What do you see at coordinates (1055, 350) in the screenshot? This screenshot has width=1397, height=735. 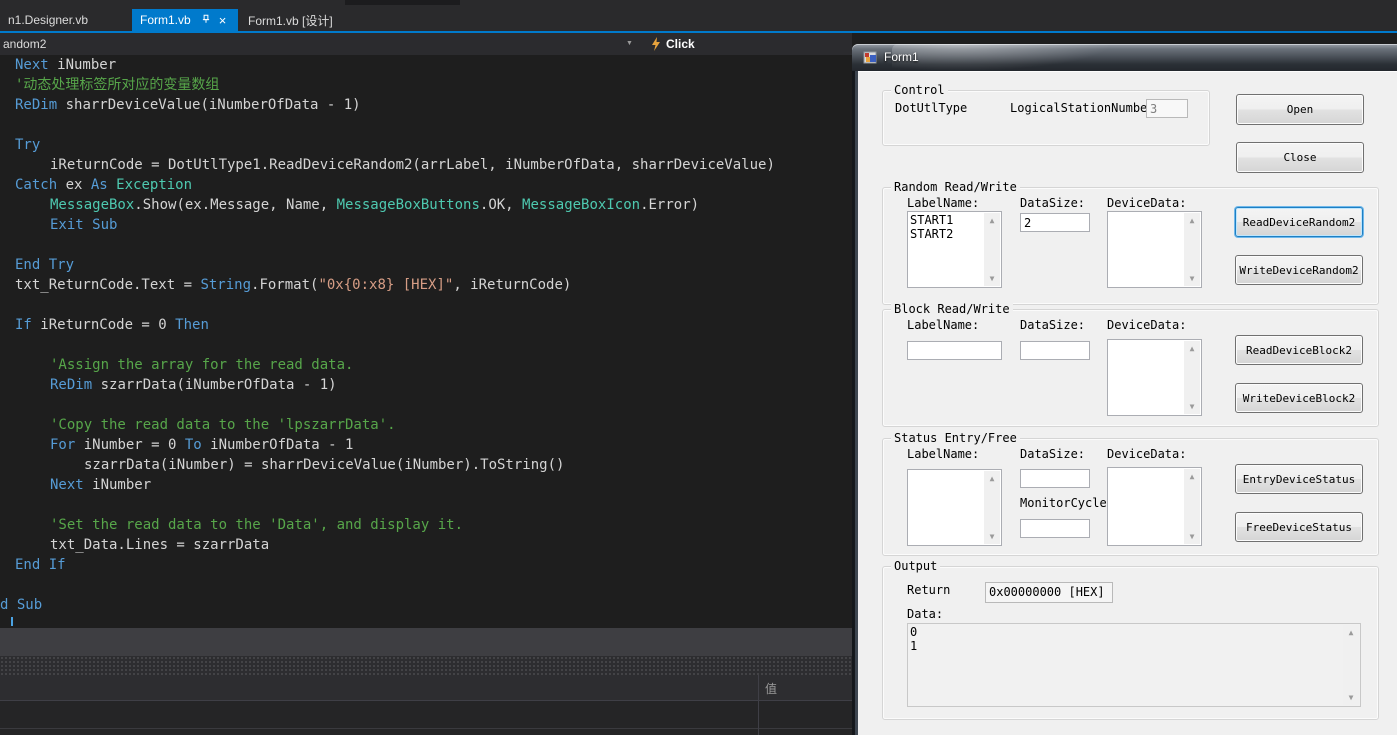 I see `block-datasize-input` at bounding box center [1055, 350].